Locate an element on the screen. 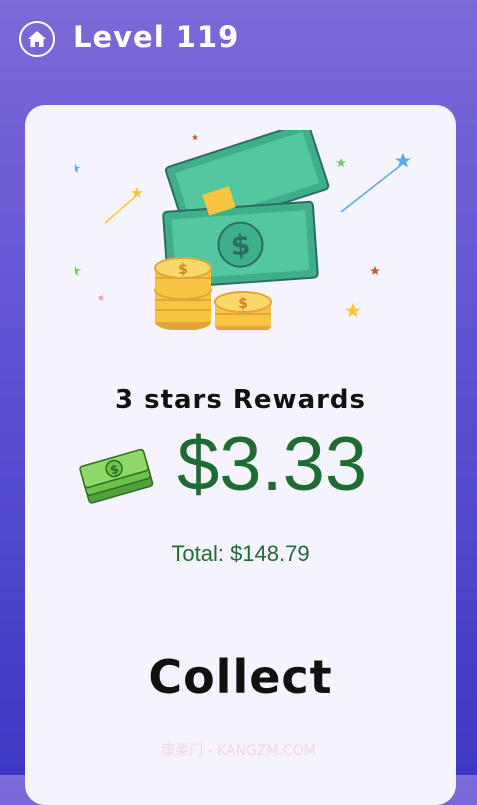  collect-button: Collect is located at coordinates (240, 680).